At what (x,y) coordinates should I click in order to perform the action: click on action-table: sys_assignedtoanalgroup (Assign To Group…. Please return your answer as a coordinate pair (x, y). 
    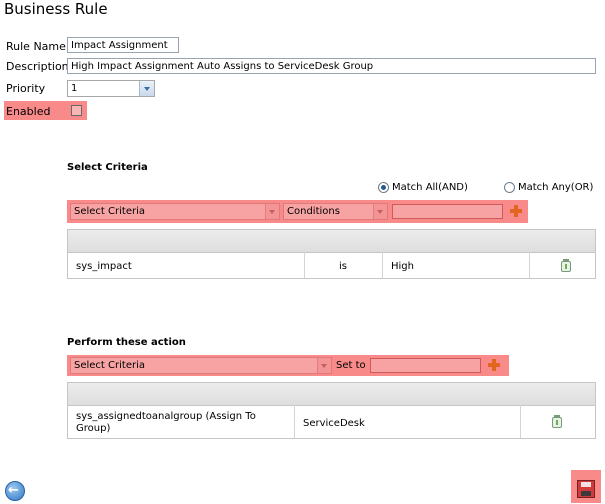
    Looking at the image, I should click on (331, 410).